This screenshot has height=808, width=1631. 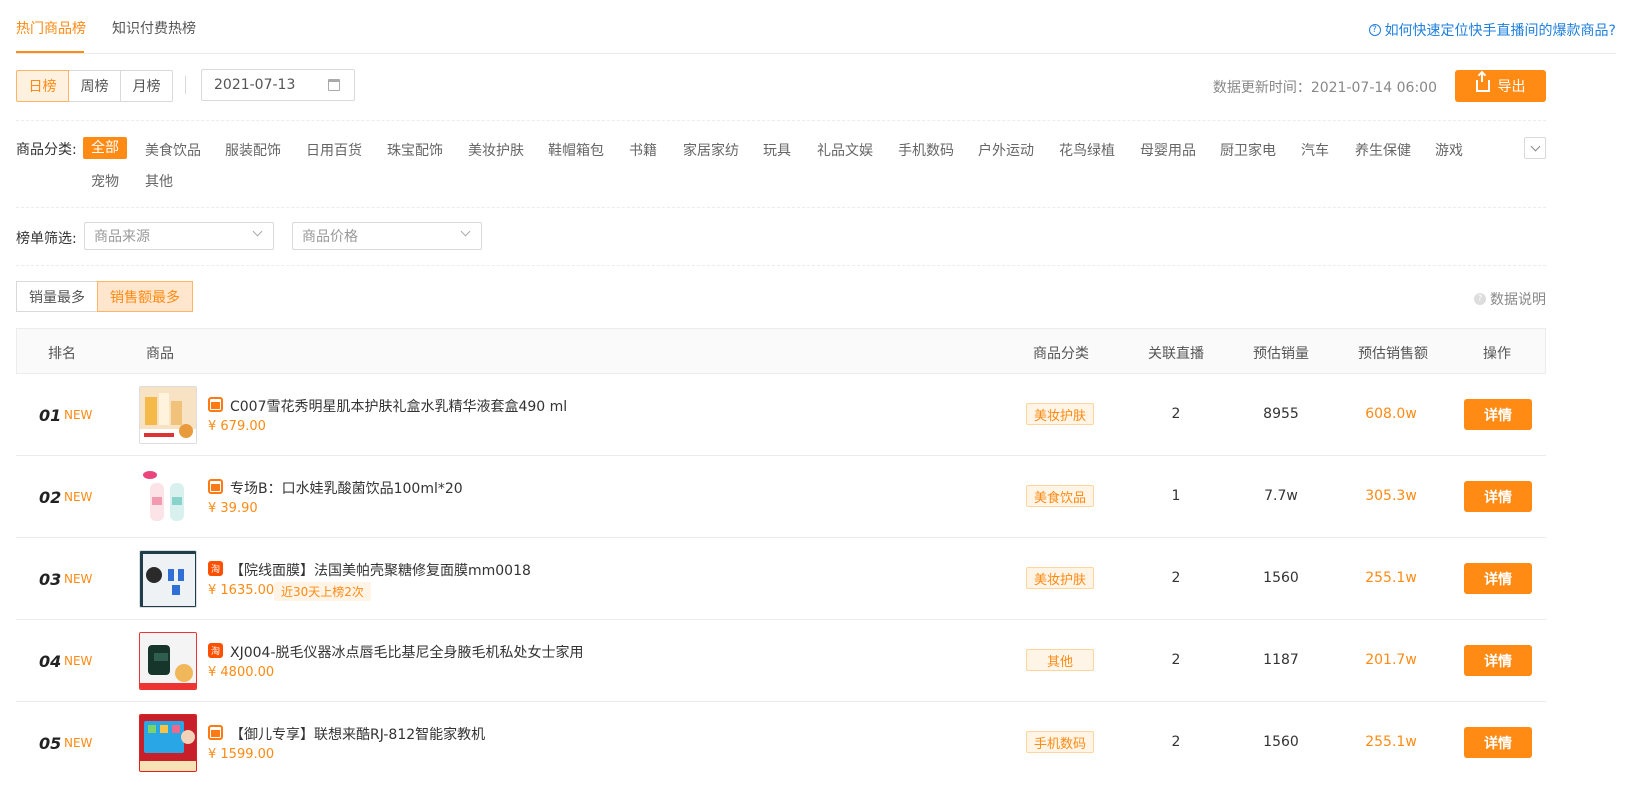 What do you see at coordinates (398, 406) in the screenshot?
I see `product-name: C007雪花秀明星肌本护肤礼盒水乳精华液套盒490 ml` at bounding box center [398, 406].